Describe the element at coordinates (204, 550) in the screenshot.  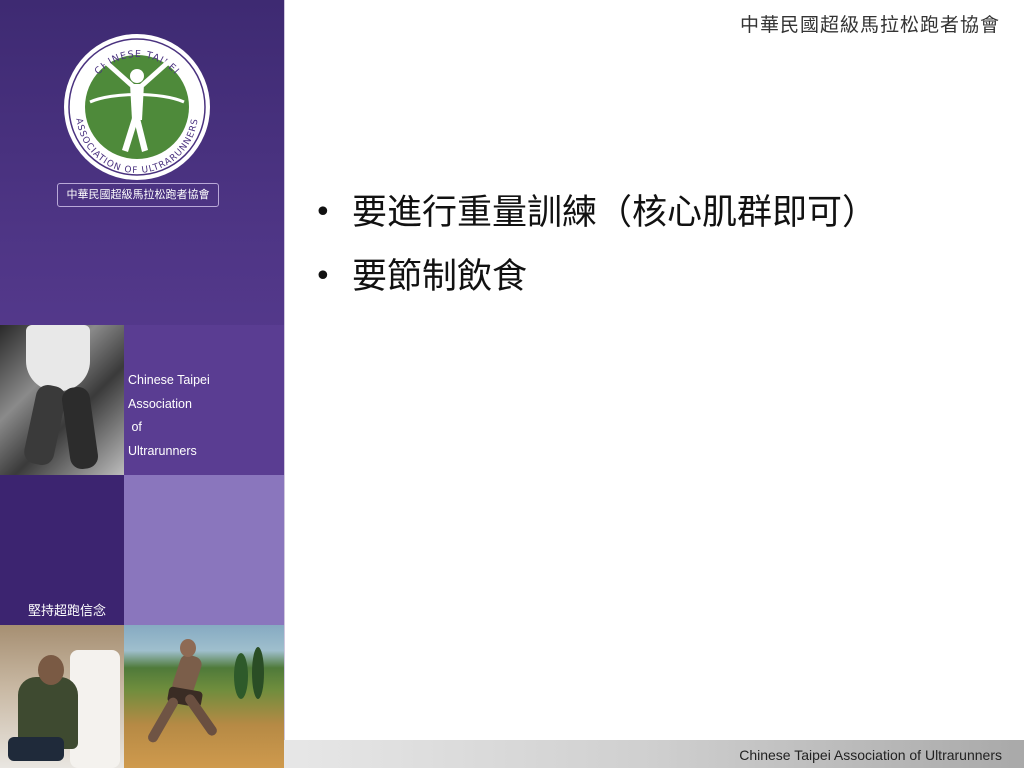
I see `decorative-block-light` at that location.